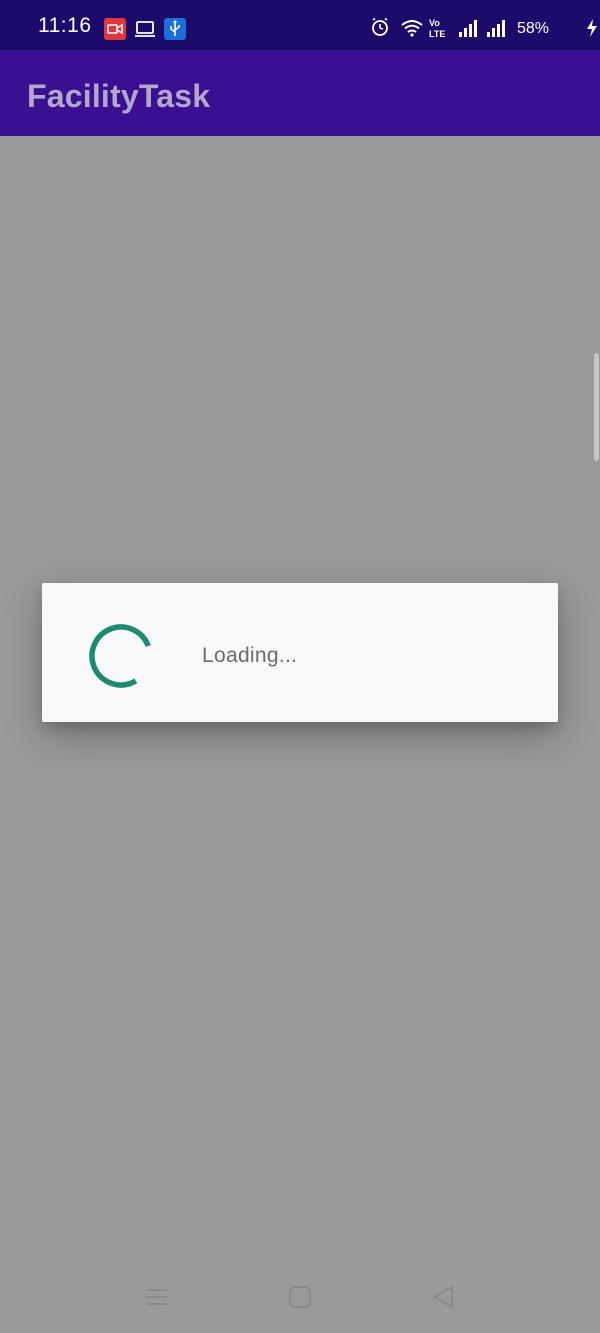 The image size is (600, 1333). Describe the element at coordinates (175, 29) in the screenshot. I see `usb-icon` at that location.